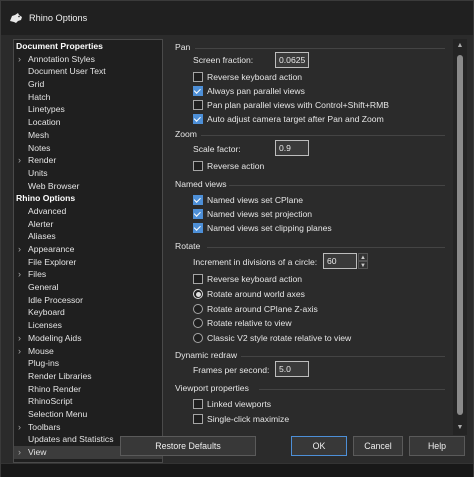 Image resolution: width=474 pixels, height=477 pixels. Describe the element at coordinates (88, 351) in the screenshot. I see `tree-item: › Mouse` at that location.